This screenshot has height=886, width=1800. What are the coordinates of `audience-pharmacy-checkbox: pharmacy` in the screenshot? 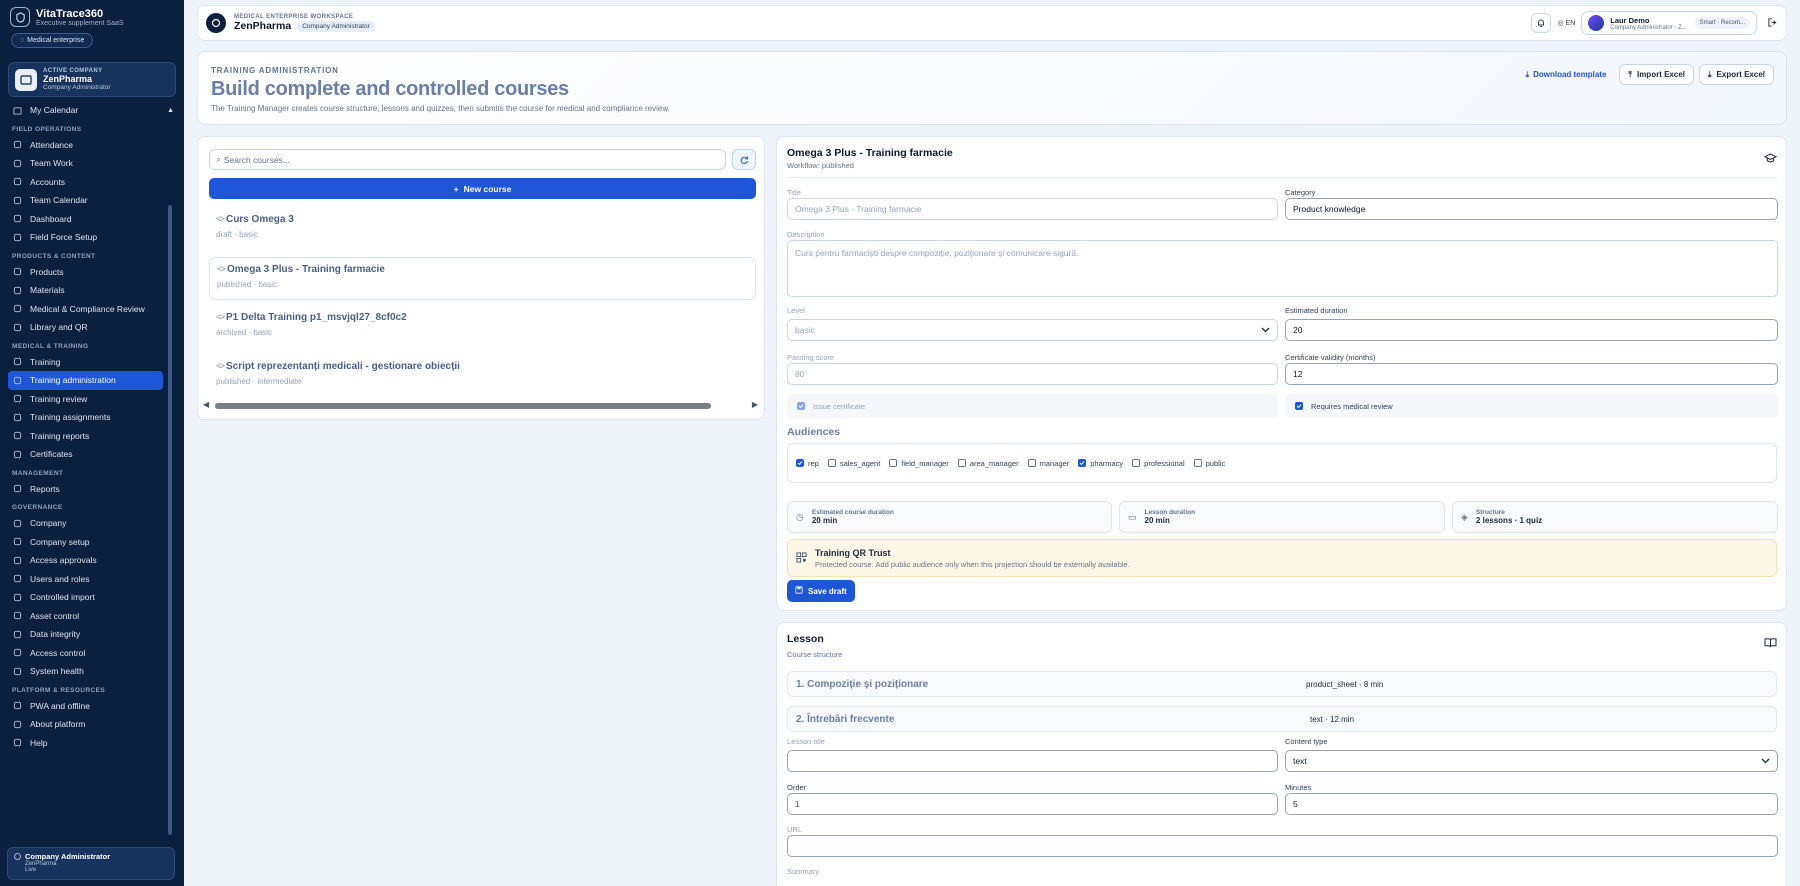 It's located at (1100, 463).